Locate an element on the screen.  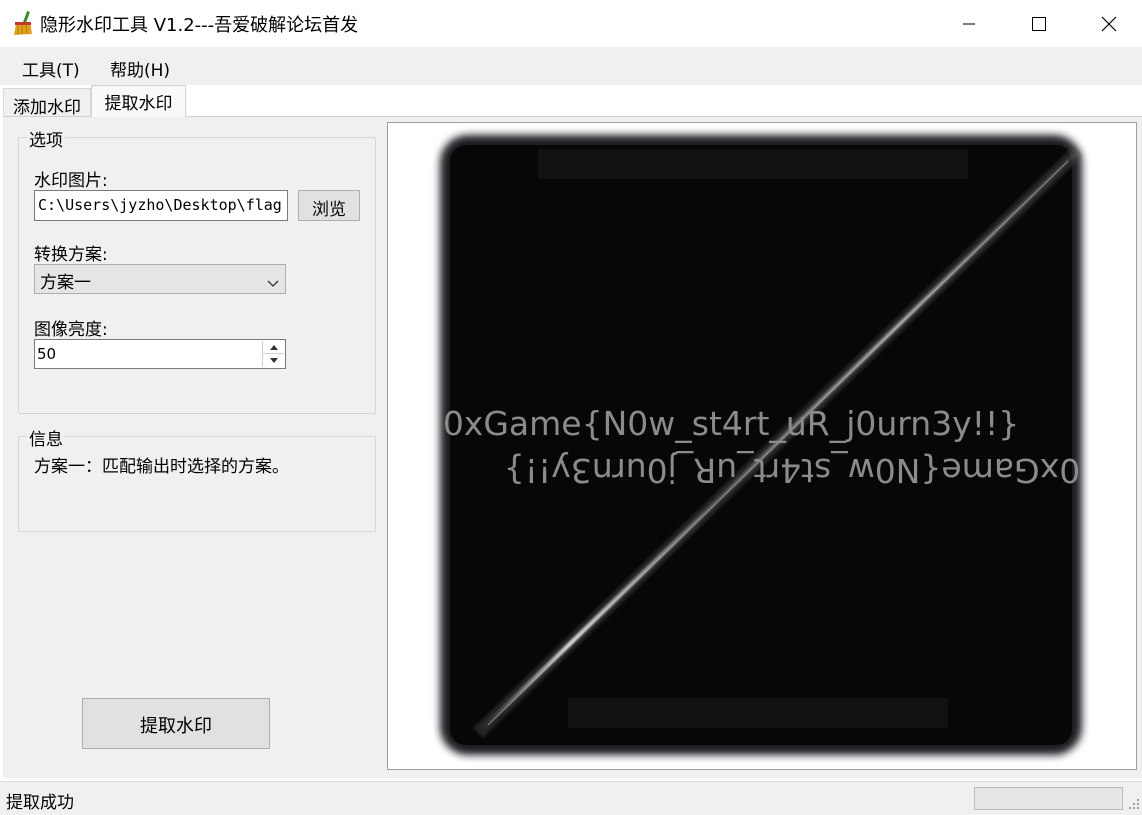
maximize-button is located at coordinates (1039, 23).